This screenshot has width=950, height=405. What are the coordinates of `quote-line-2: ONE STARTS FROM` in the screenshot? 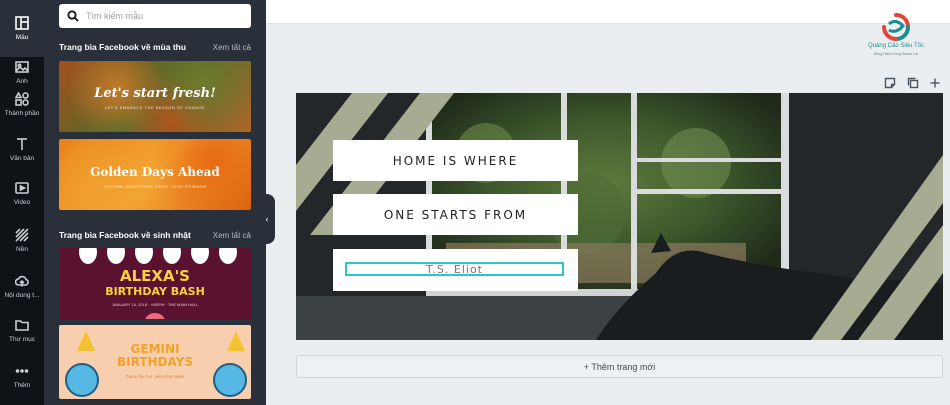 It's located at (455, 215).